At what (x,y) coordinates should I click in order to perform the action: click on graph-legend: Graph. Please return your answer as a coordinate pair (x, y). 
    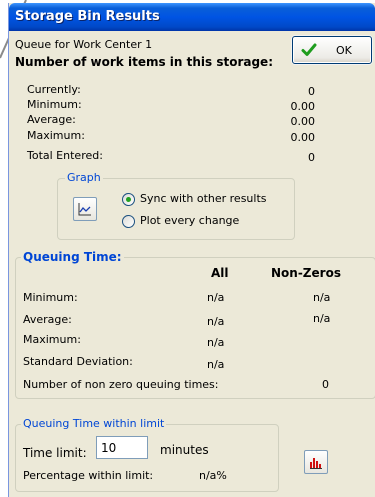
    Looking at the image, I should click on (84, 177).